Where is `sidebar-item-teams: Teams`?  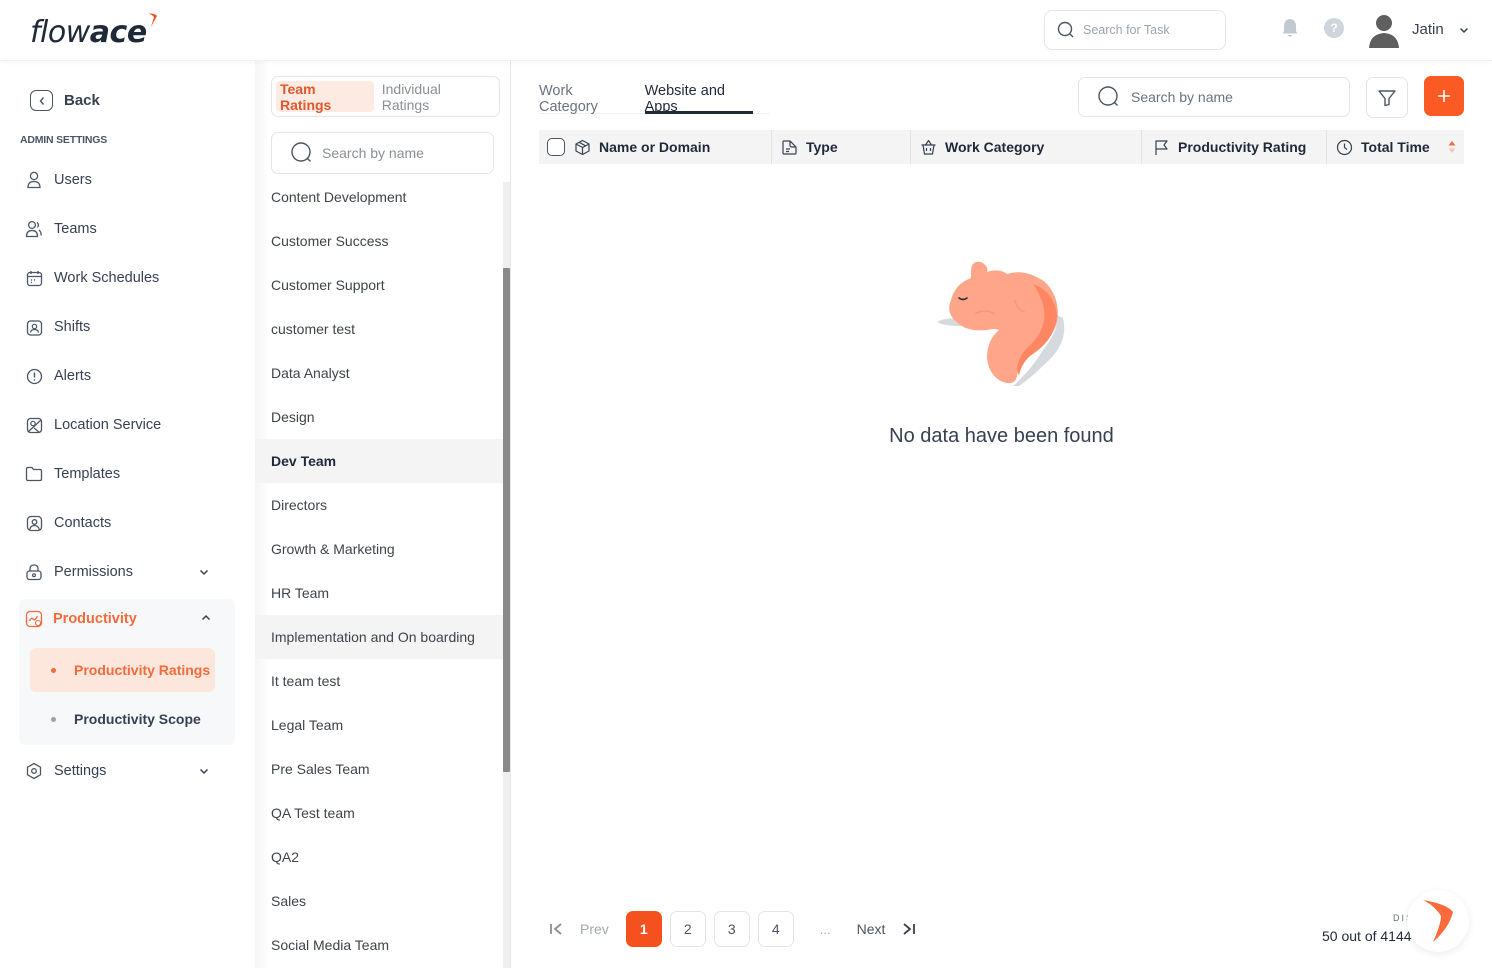
sidebar-item-teams: Teams is located at coordinates (124, 229).